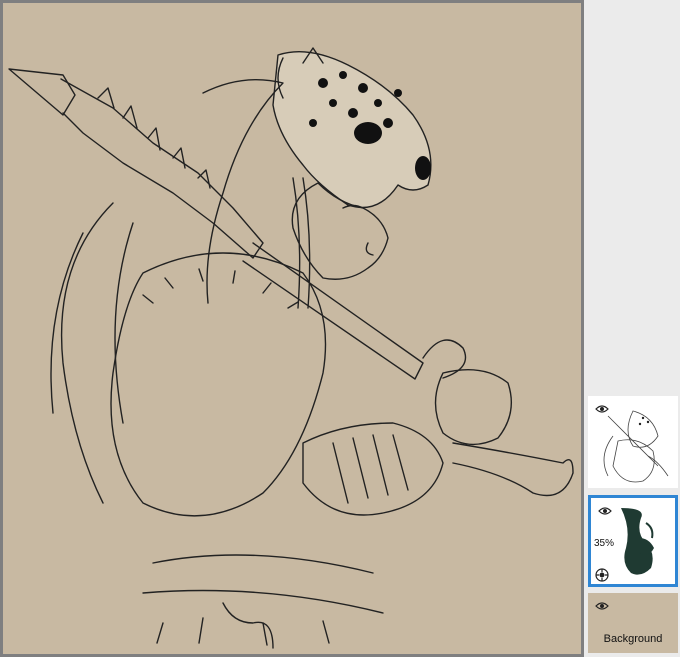 The height and width of the screenshot is (657, 680). I want to click on layer-opacity: 35%, so click(604, 543).